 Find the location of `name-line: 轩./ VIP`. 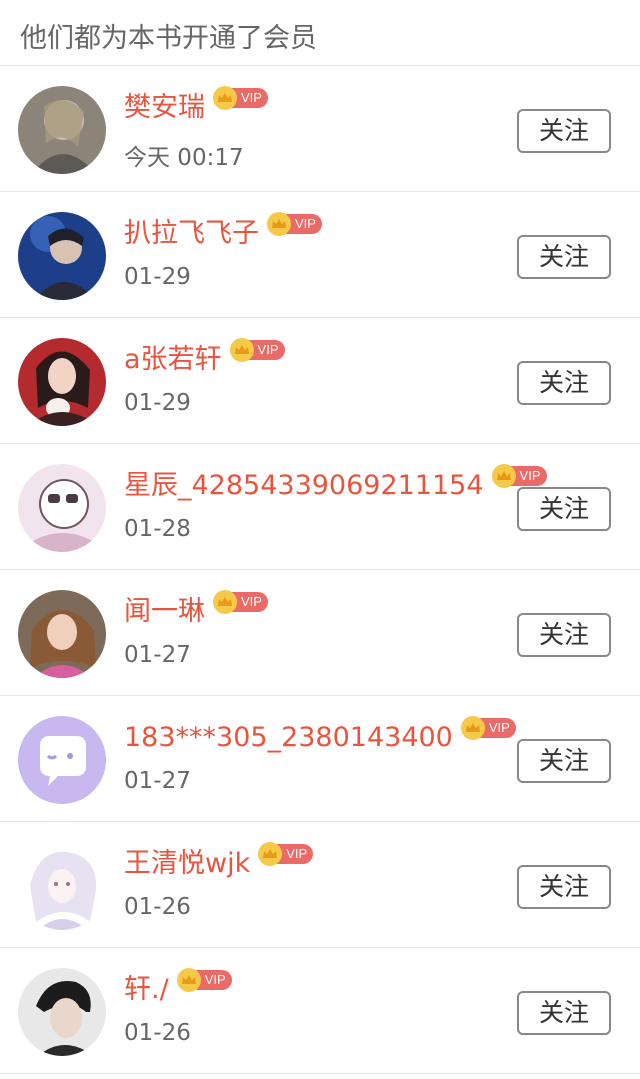

name-line: 轩./ VIP is located at coordinates (178, 989).